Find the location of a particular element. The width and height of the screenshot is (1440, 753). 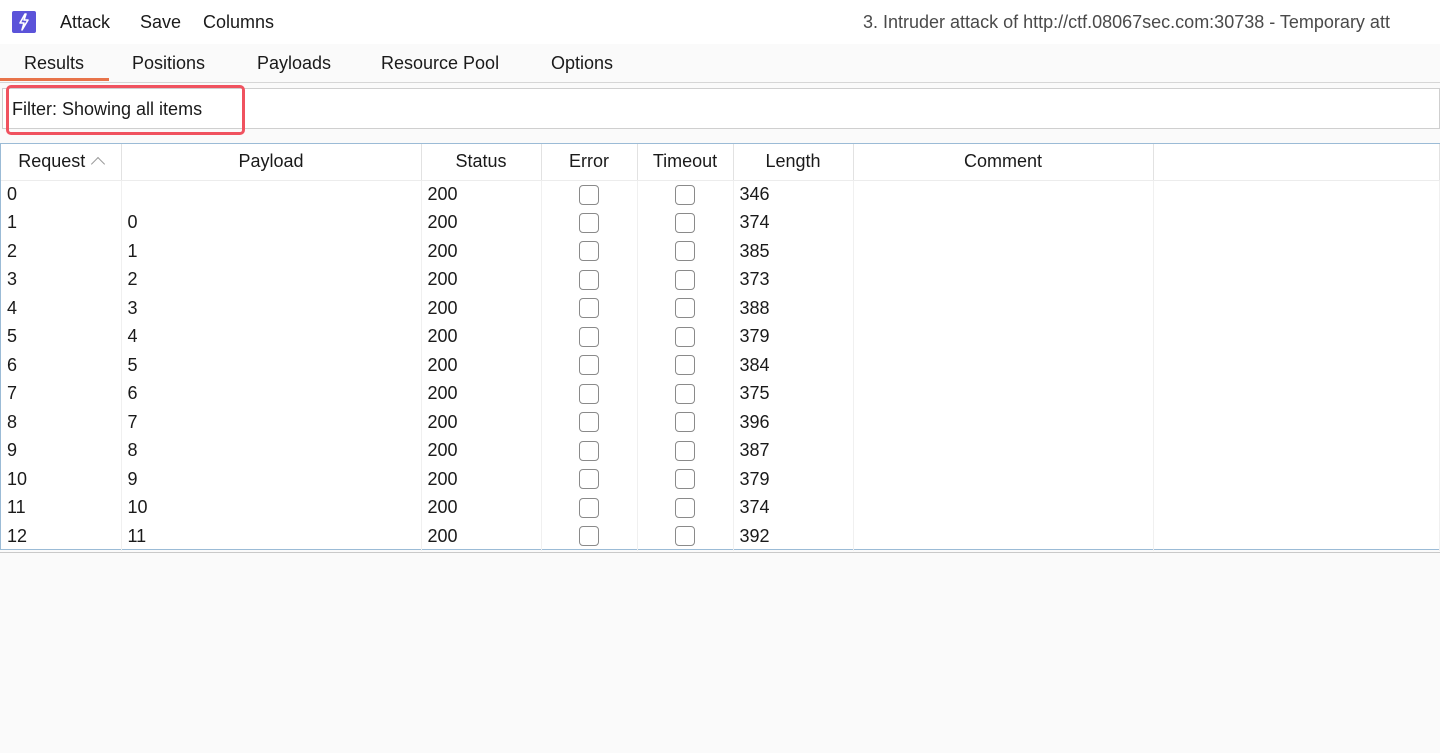

table-row: 5 4 200 379 is located at coordinates (720, 336).